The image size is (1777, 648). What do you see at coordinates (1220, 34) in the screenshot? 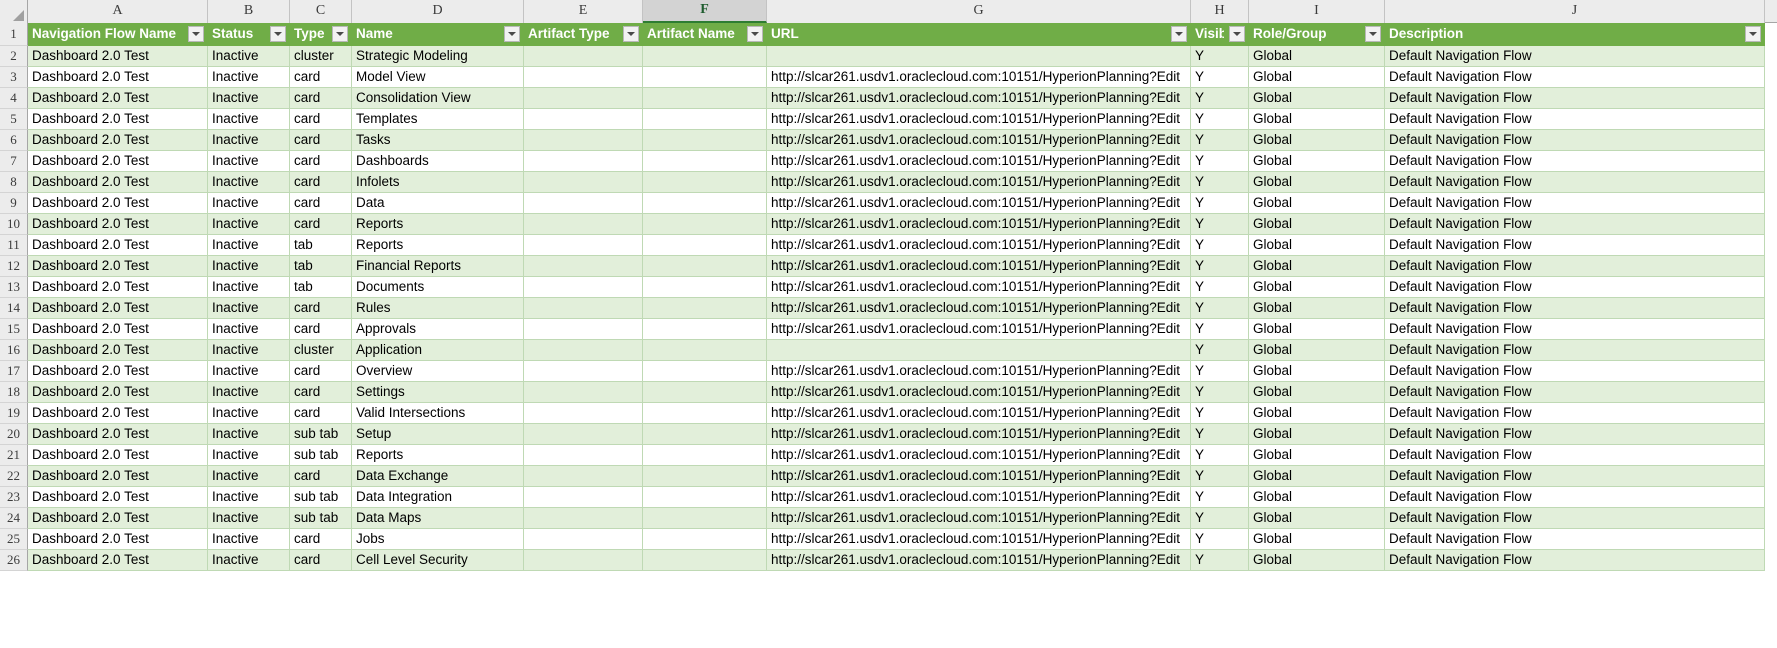
I see `table-header-cell-h: Visible` at bounding box center [1220, 34].